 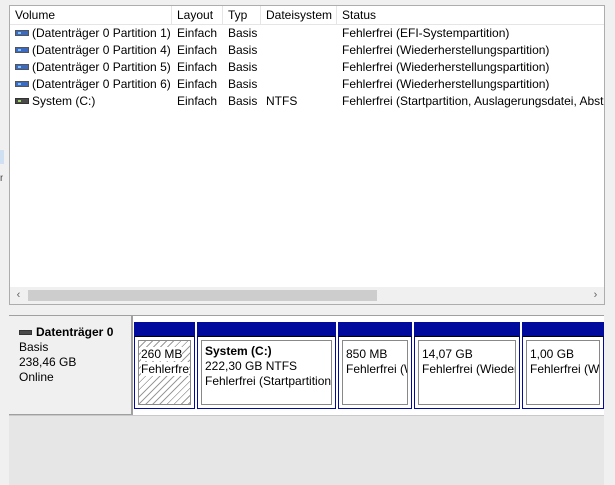 I want to click on volume-name: System (C:), so click(x=64, y=101).